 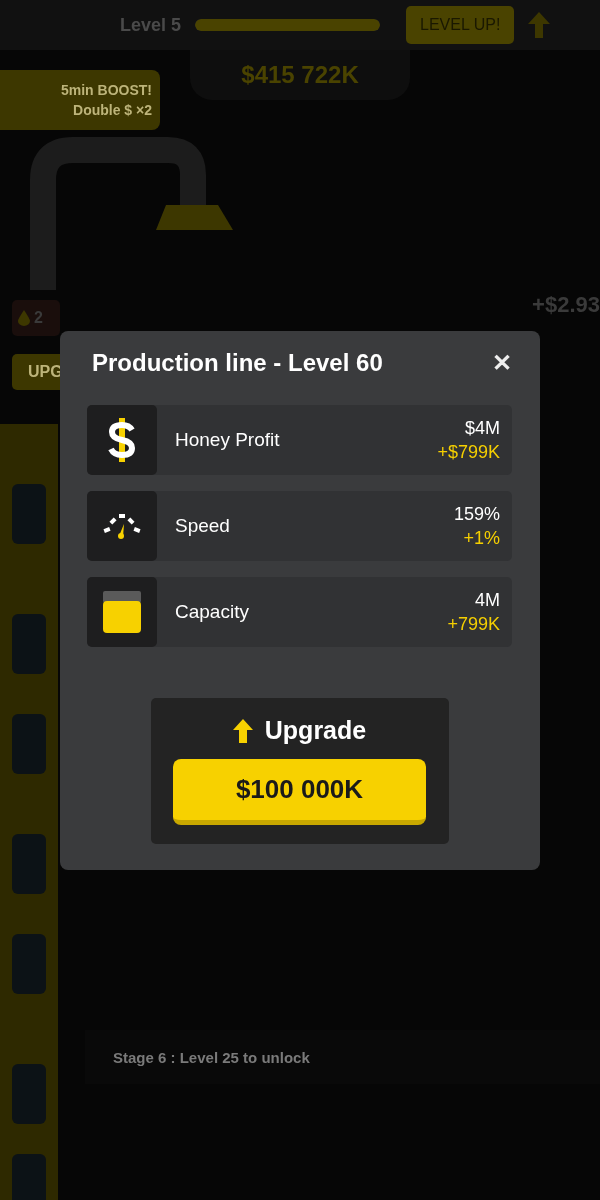 What do you see at coordinates (487, 600) in the screenshot?
I see `stat-value: 4M` at bounding box center [487, 600].